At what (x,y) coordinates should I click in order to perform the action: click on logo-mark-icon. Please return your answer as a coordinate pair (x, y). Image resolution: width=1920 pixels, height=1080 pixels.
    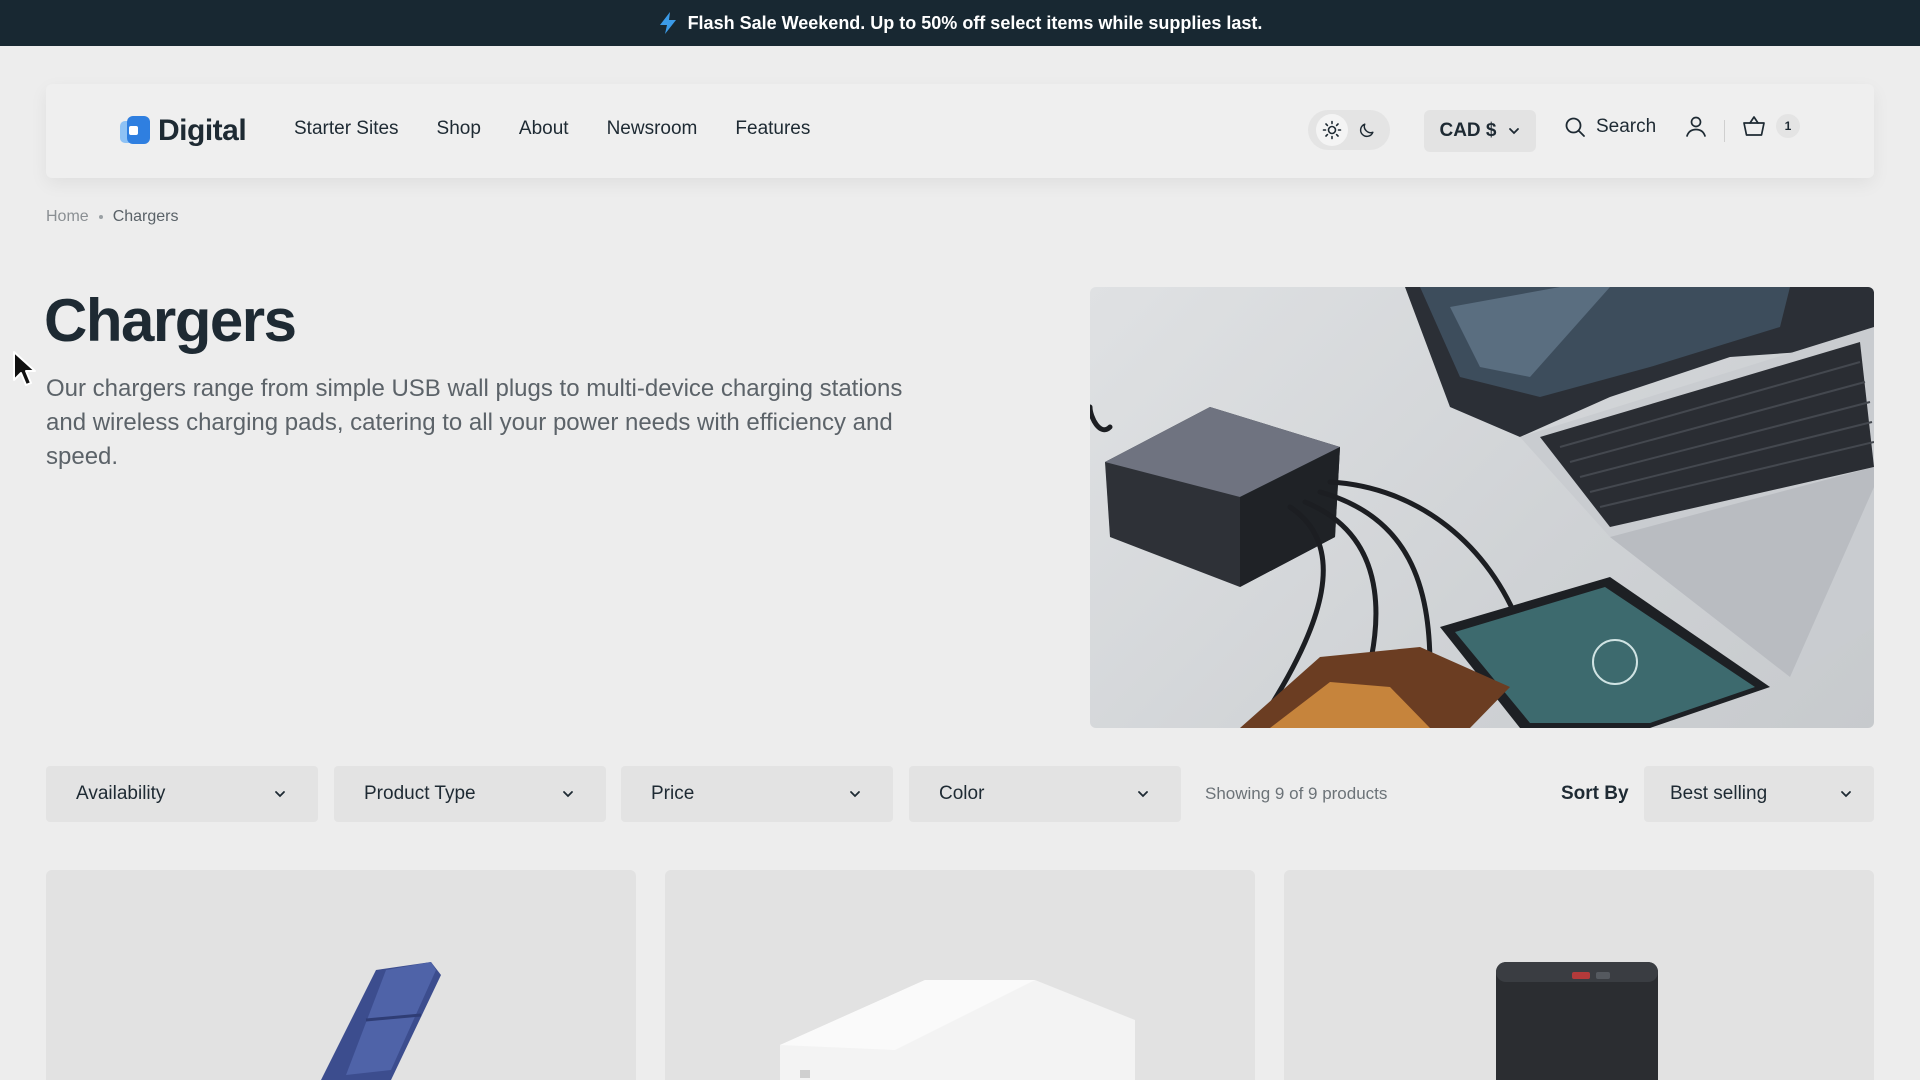
    Looking at the image, I should click on (136, 131).